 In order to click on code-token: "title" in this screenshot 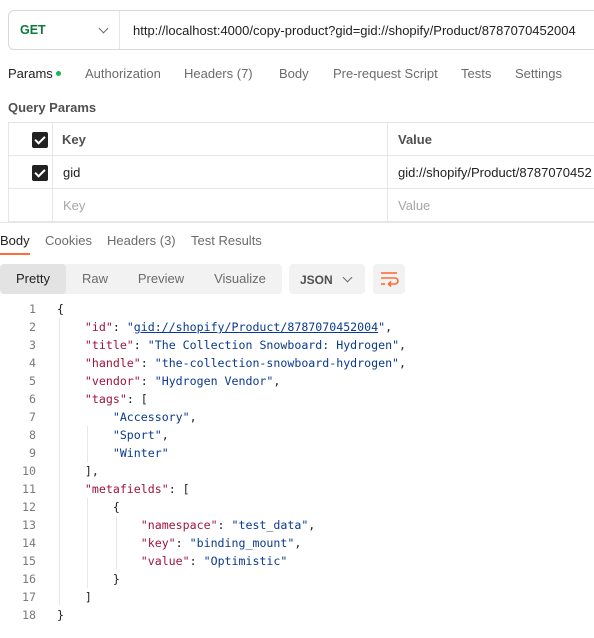, I will do `click(109, 345)`.